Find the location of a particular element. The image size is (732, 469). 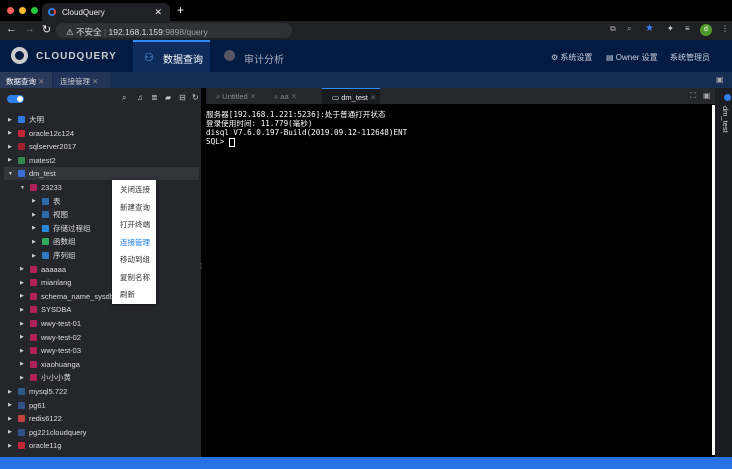

panel-toggle-icon: ▣ is located at coordinates (720, 79).